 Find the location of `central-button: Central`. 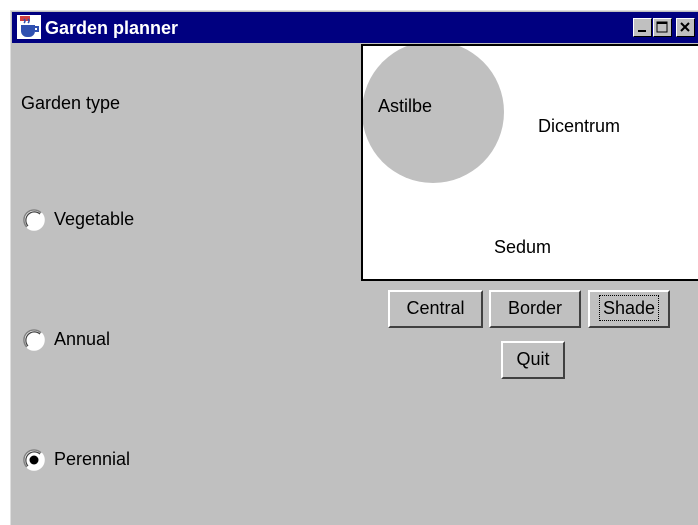

central-button: Central is located at coordinates (435, 309).